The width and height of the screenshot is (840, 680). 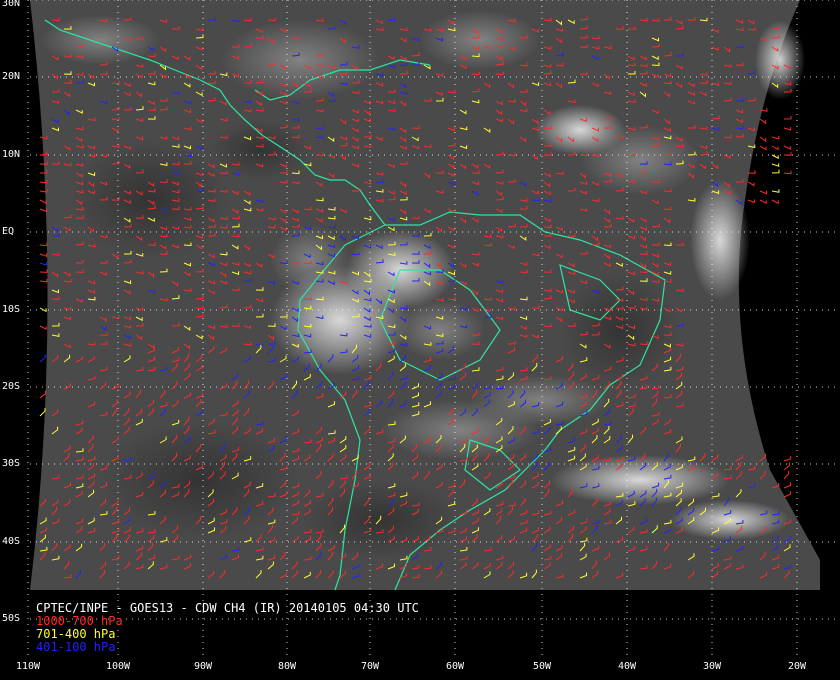 I want to click on lon-label-80w: 80W, so click(x=287, y=666).